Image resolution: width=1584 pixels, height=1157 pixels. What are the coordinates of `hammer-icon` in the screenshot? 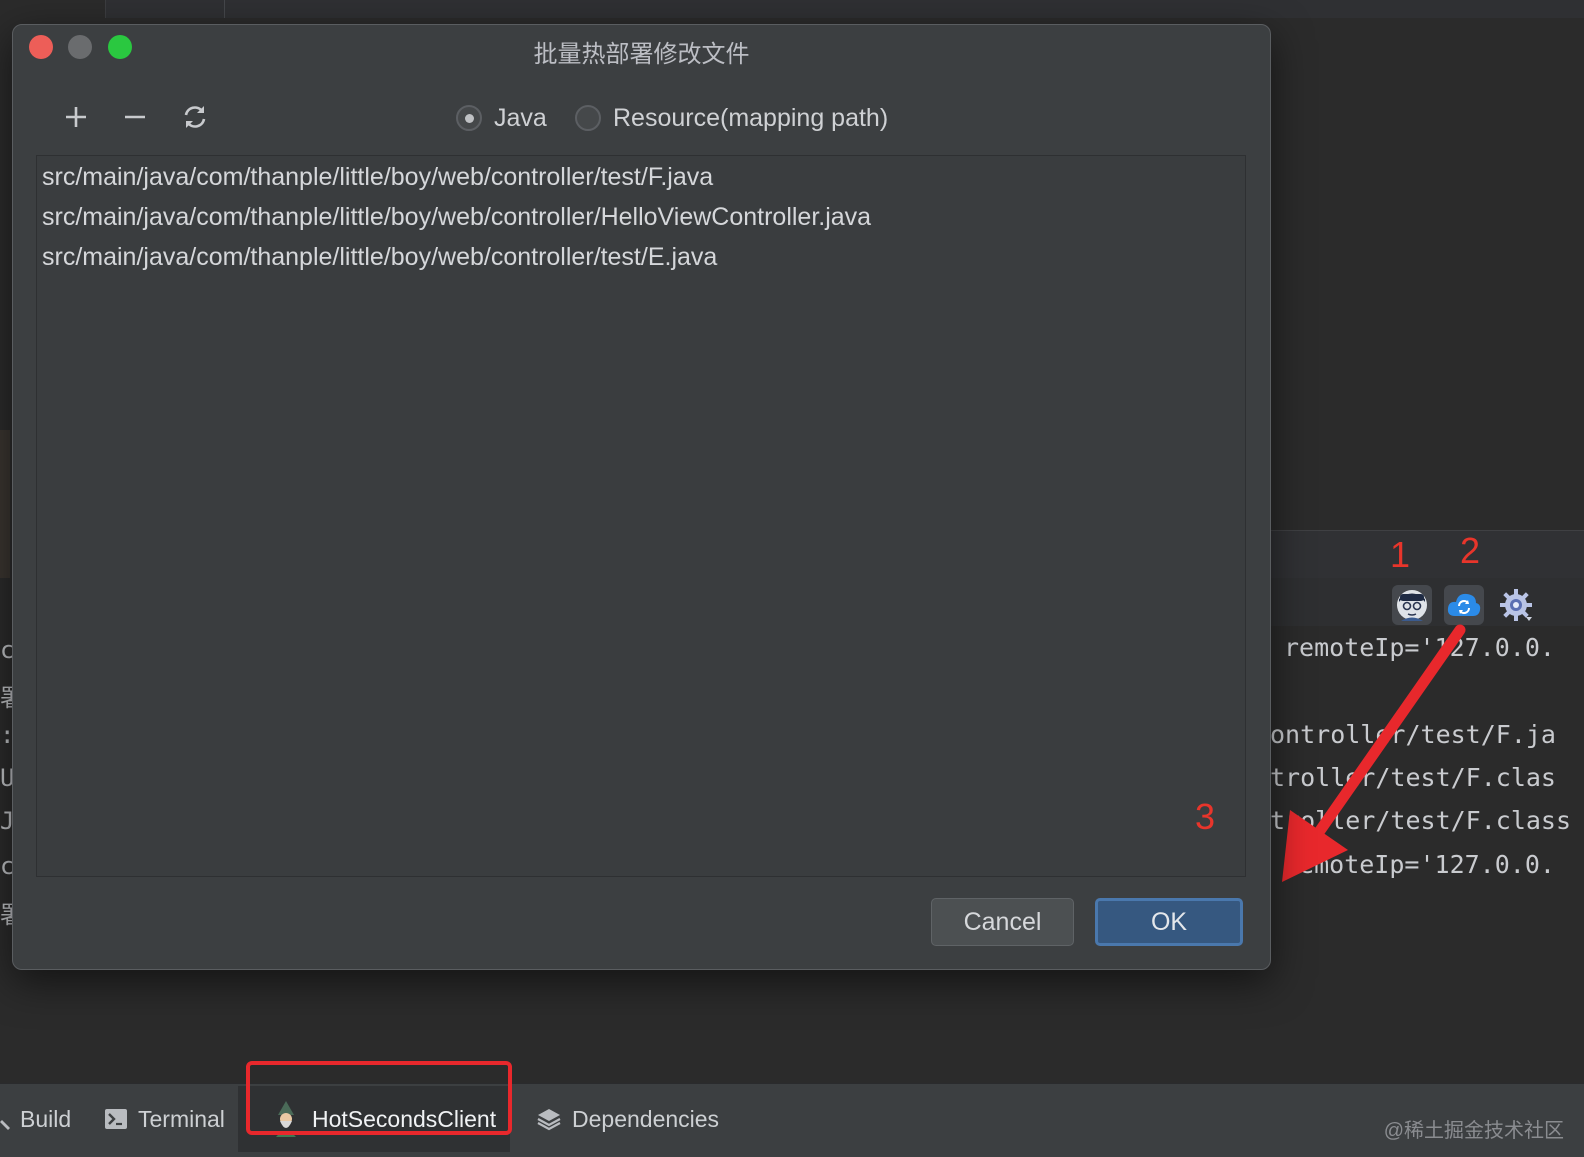 It's located at (5, 1119).